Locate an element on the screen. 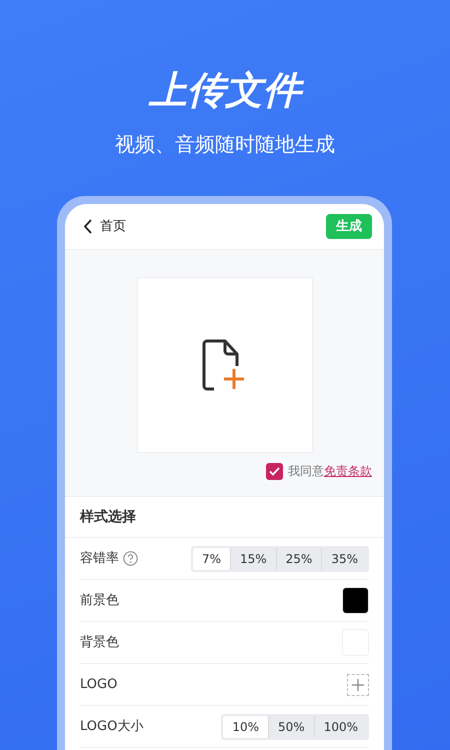  setting-label: 前景色 is located at coordinates (99, 601).